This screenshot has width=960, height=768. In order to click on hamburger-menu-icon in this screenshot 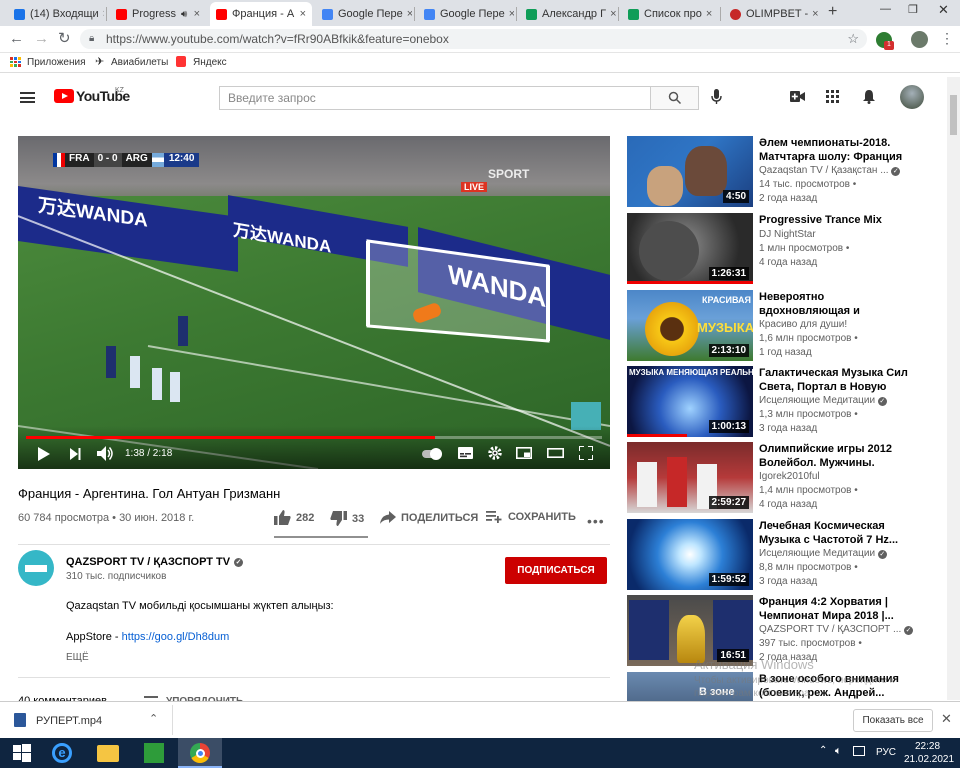, I will do `click(27, 97)`.